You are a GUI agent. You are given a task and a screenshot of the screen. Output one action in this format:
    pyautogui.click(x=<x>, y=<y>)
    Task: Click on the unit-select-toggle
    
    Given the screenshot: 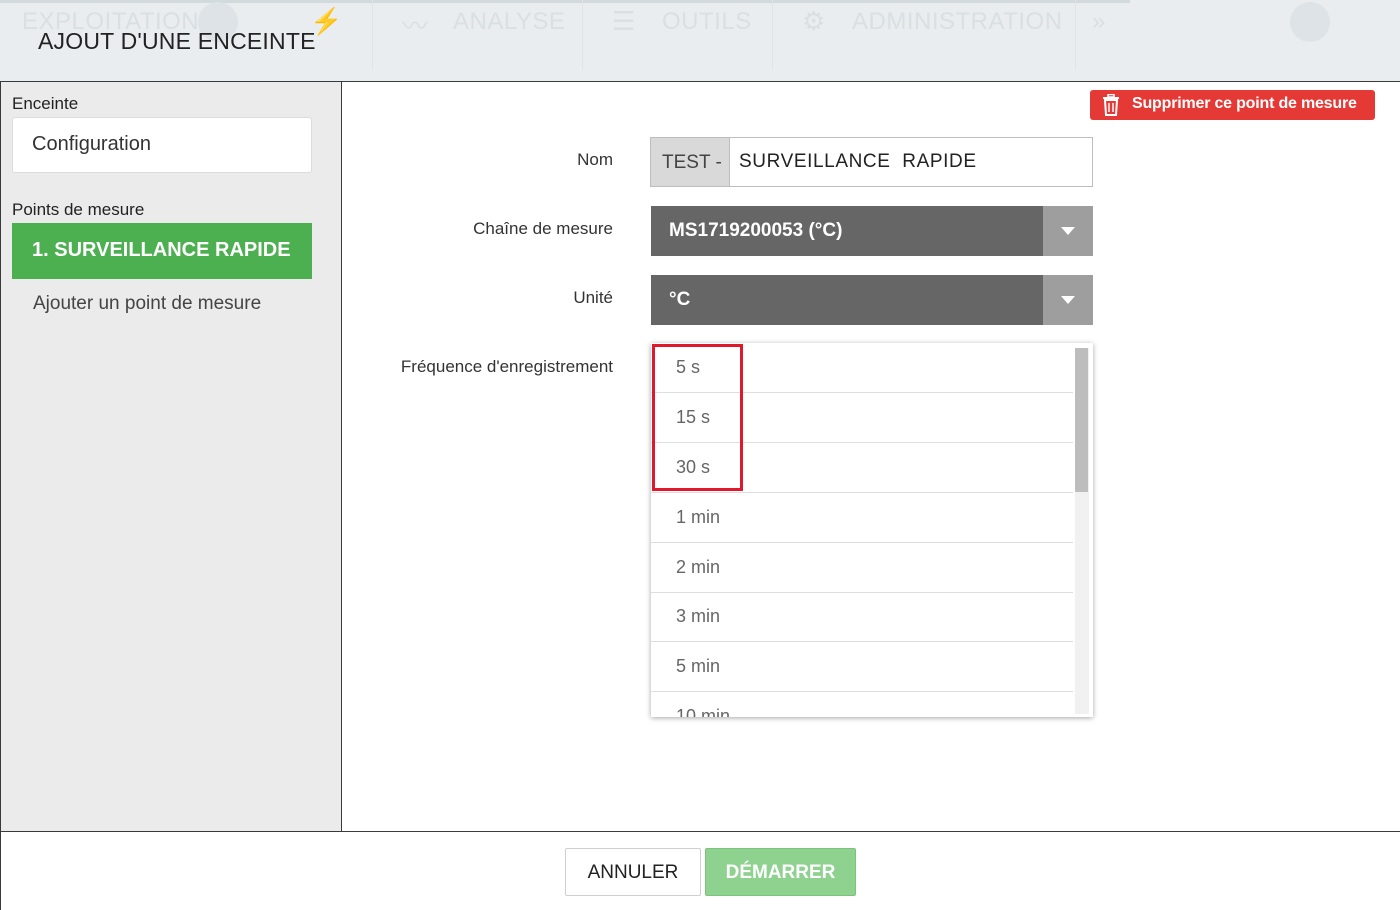 What is the action you would take?
    pyautogui.click(x=1068, y=300)
    